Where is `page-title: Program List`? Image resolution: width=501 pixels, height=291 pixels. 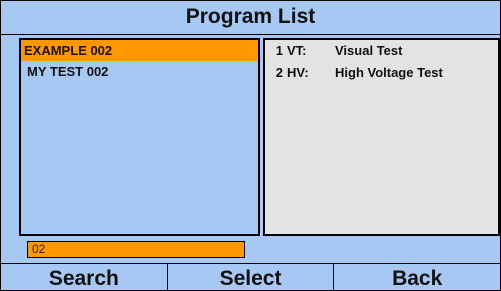
page-title: Program List is located at coordinates (250, 16).